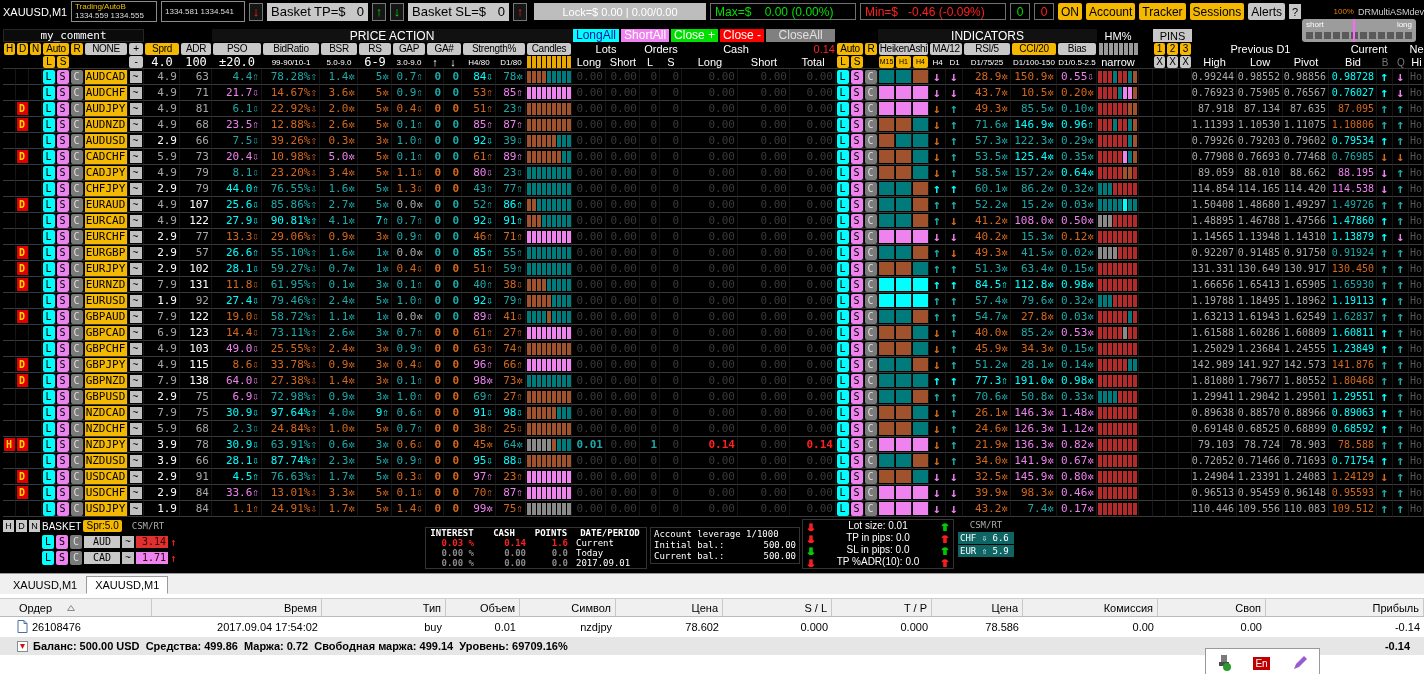  What do you see at coordinates (317, 11) in the screenshot?
I see `basket-field: Basket TP=$ 0` at bounding box center [317, 11].